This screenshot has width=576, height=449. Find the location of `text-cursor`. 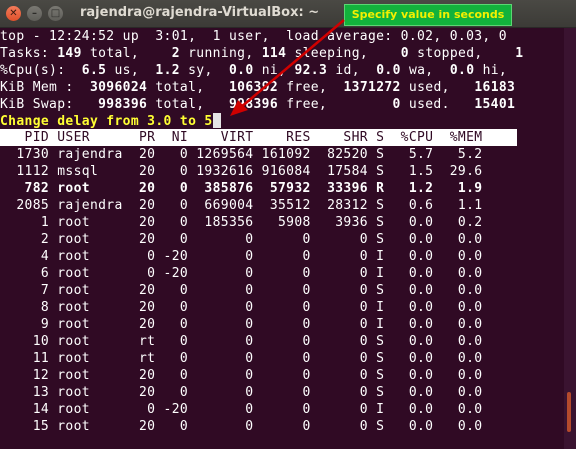

text-cursor is located at coordinates (216, 120).